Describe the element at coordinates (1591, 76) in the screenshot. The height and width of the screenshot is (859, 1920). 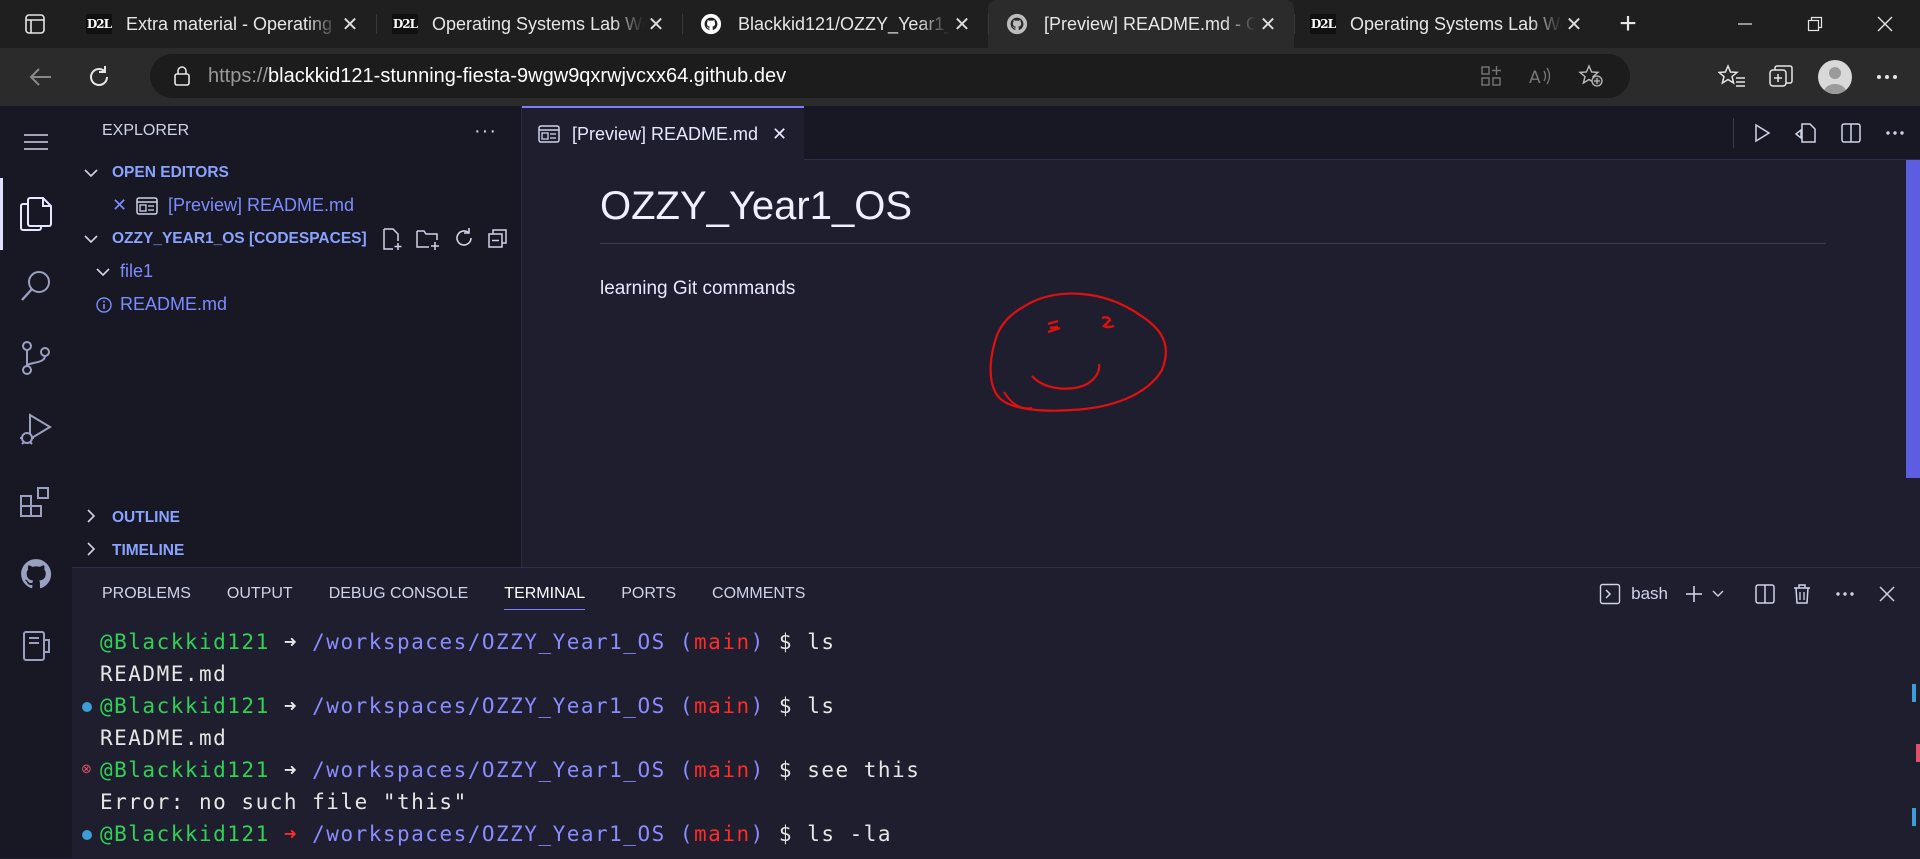
I see `add-favorite-icon` at that location.